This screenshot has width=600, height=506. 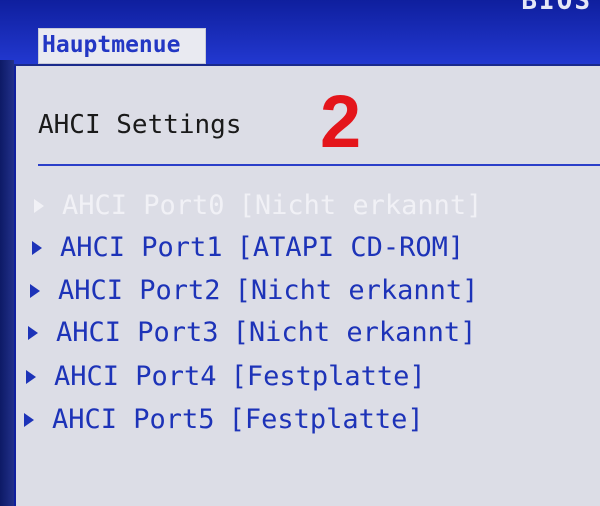 I want to click on menu-item-ahci-port5: AHCI Port5 [Festplatte], so click(x=224, y=420).